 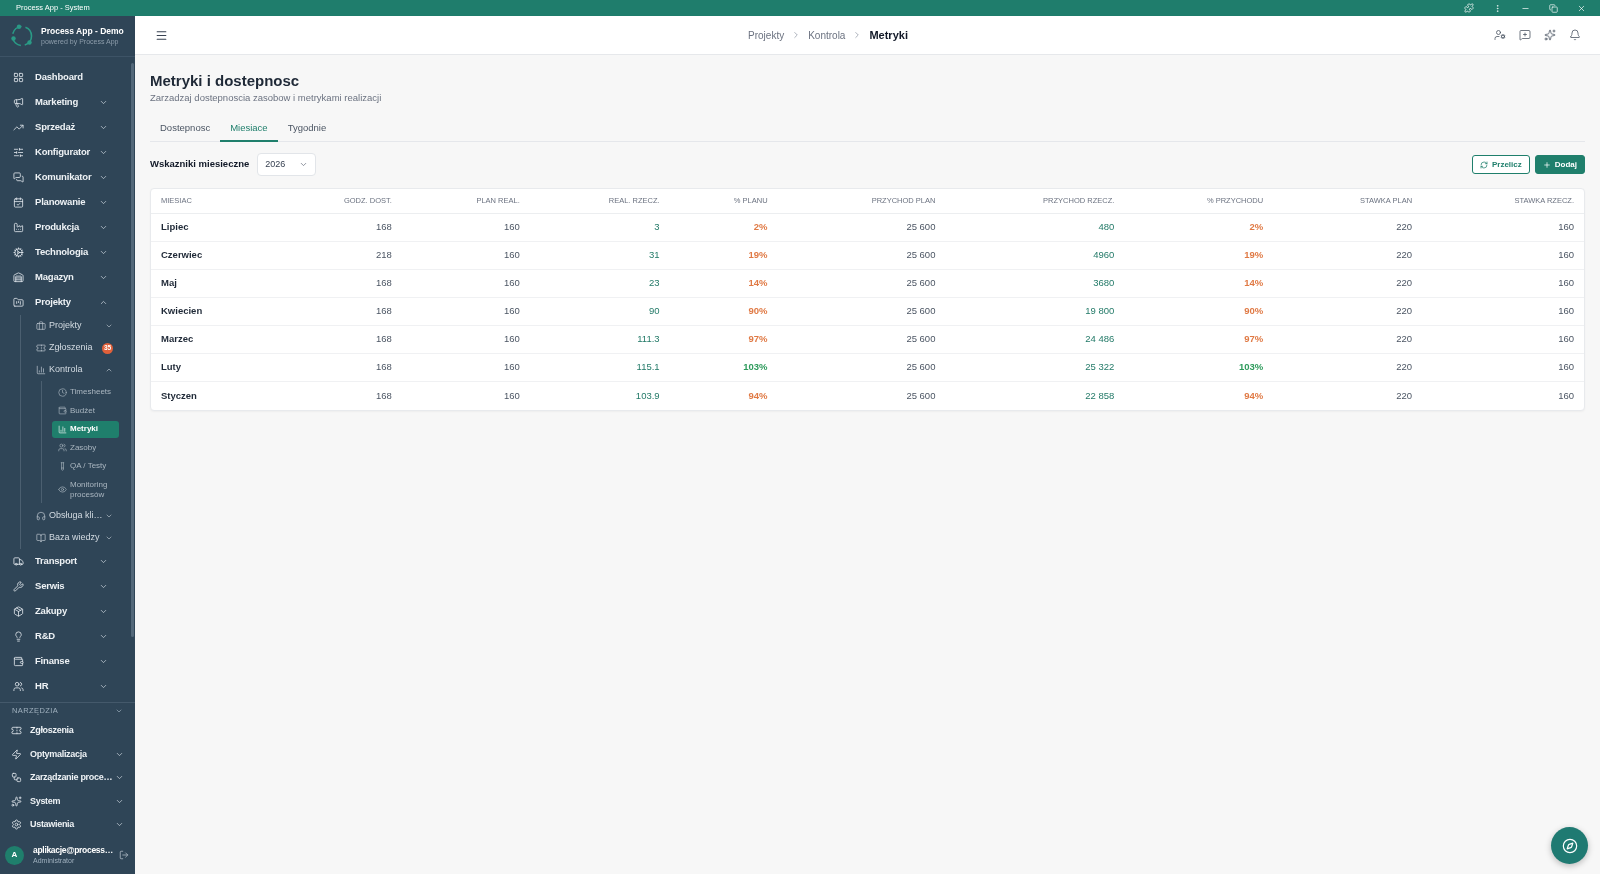 I want to click on table-cell: Maj, so click(x=169, y=283).